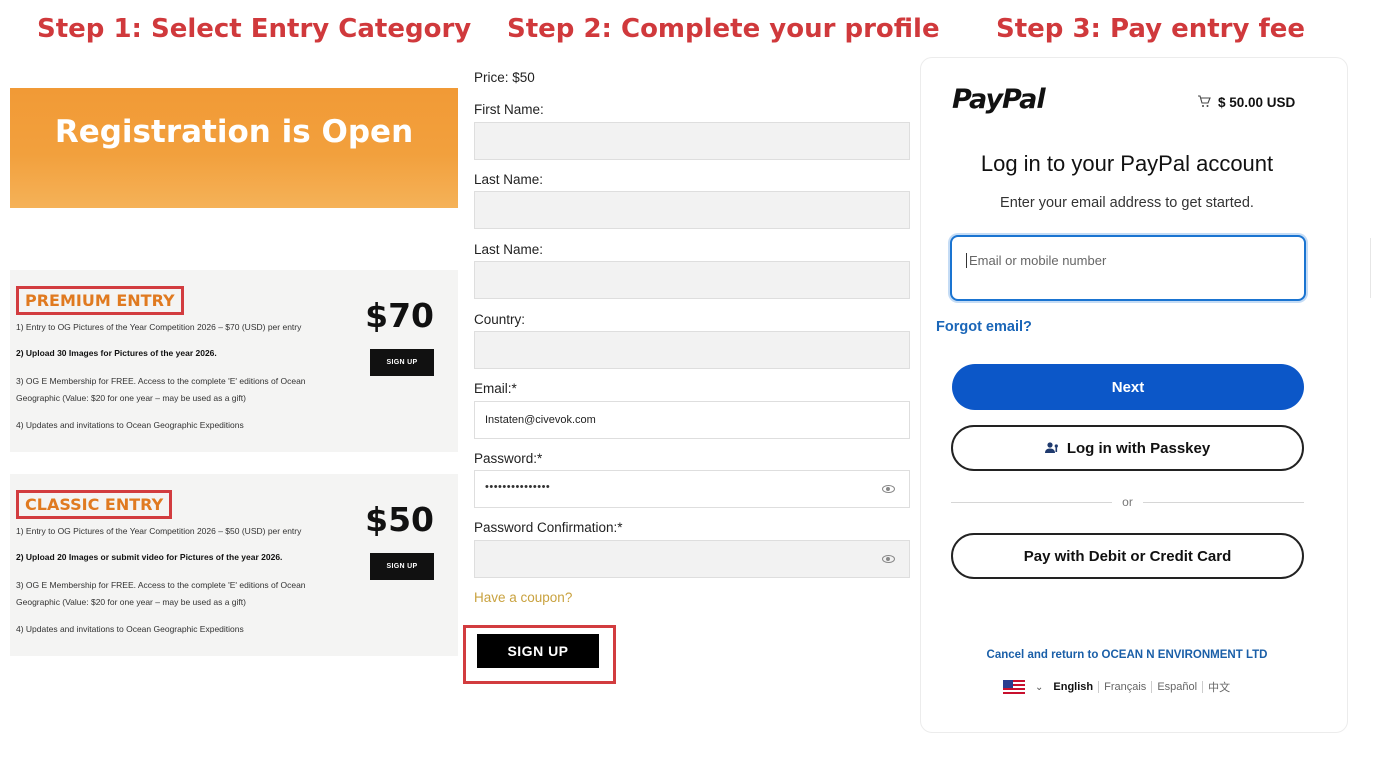 This screenshot has width=1378, height=775. I want to click on step-1-title: Step 1: Select Entry Category, so click(254, 29).